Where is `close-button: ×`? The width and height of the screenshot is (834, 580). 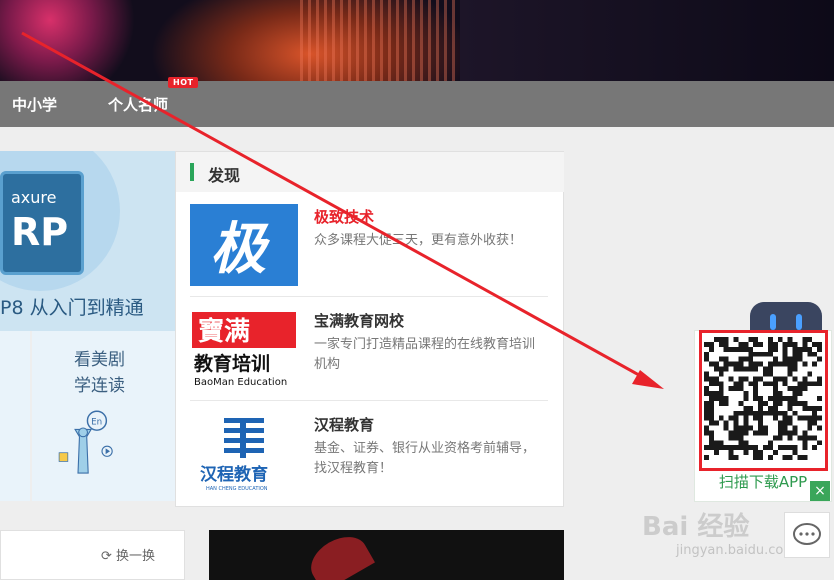 close-button: × is located at coordinates (820, 491).